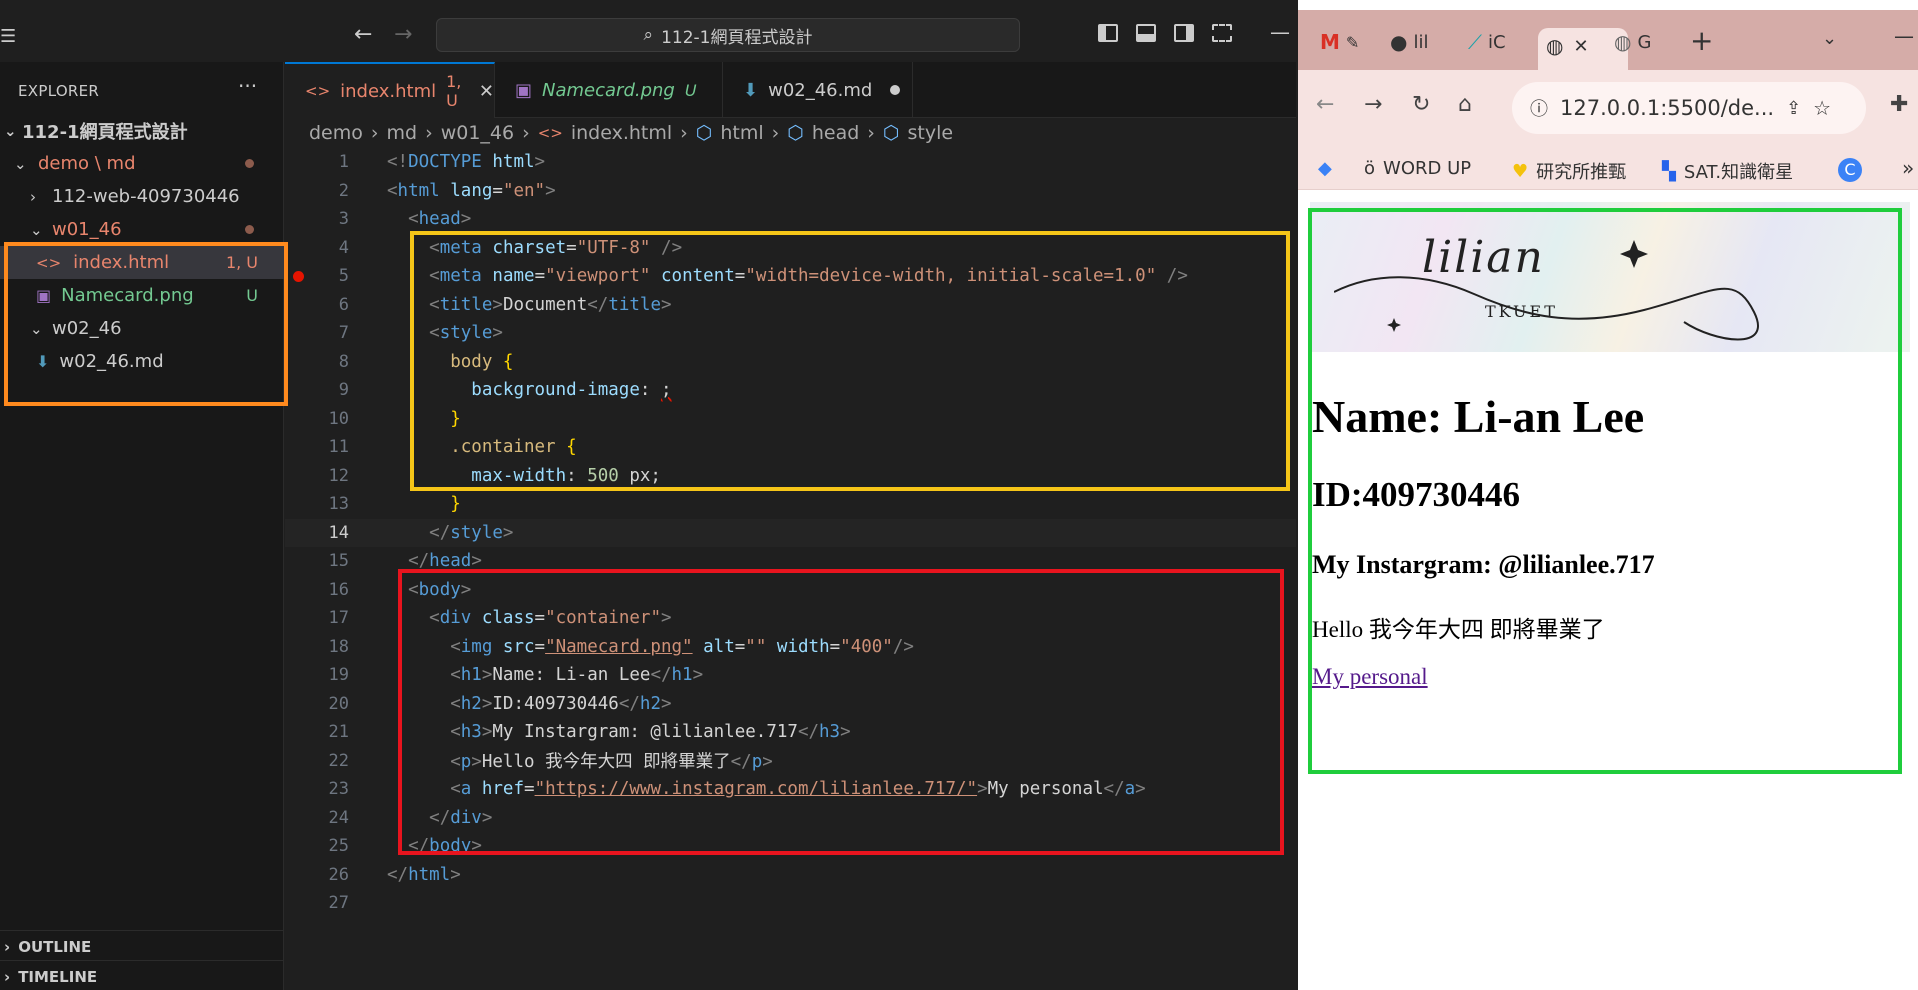 The height and width of the screenshot is (990, 1918). Describe the element at coordinates (477, 133) in the screenshot. I see `breadcrumb-item: w01_46` at that location.